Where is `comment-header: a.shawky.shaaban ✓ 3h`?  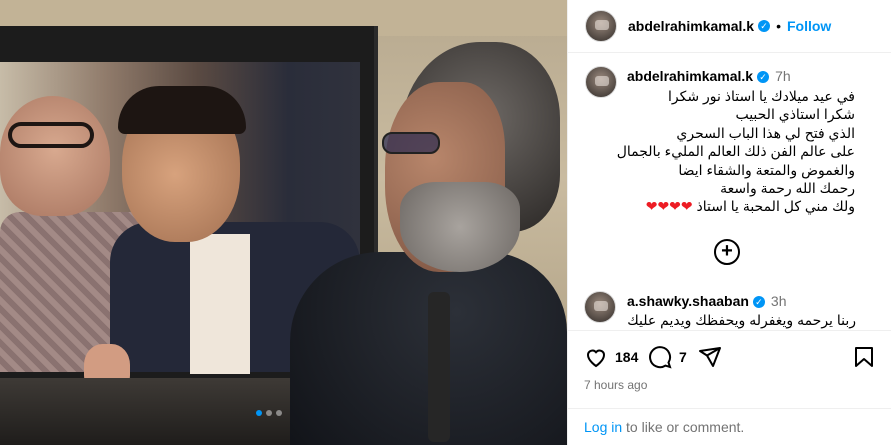 comment-header: a.shawky.shaaban ✓ 3h is located at coordinates (707, 301).